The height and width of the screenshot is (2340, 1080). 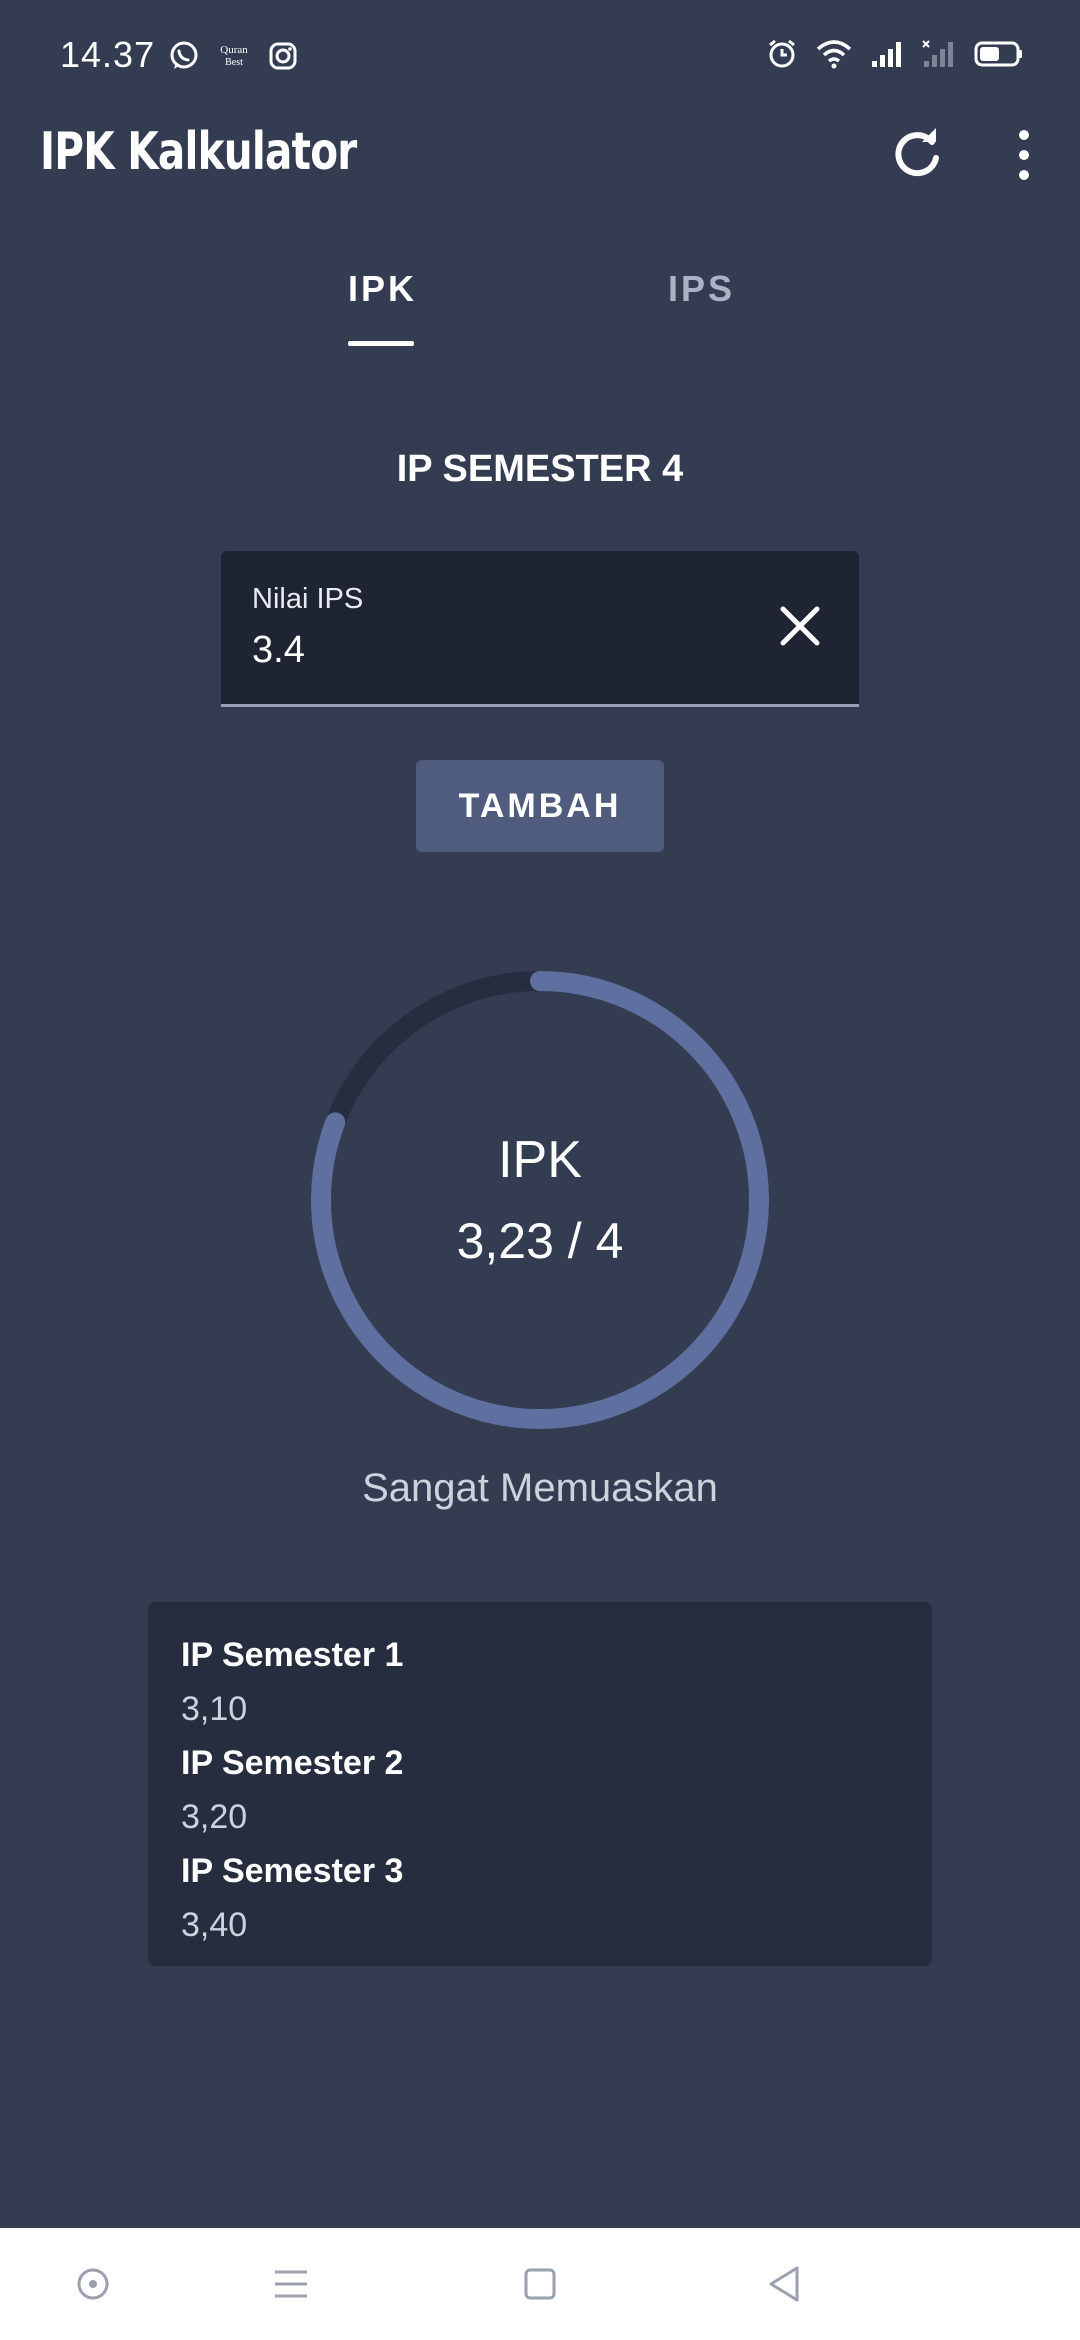 I want to click on assistant-button, so click(x=93, y=2284).